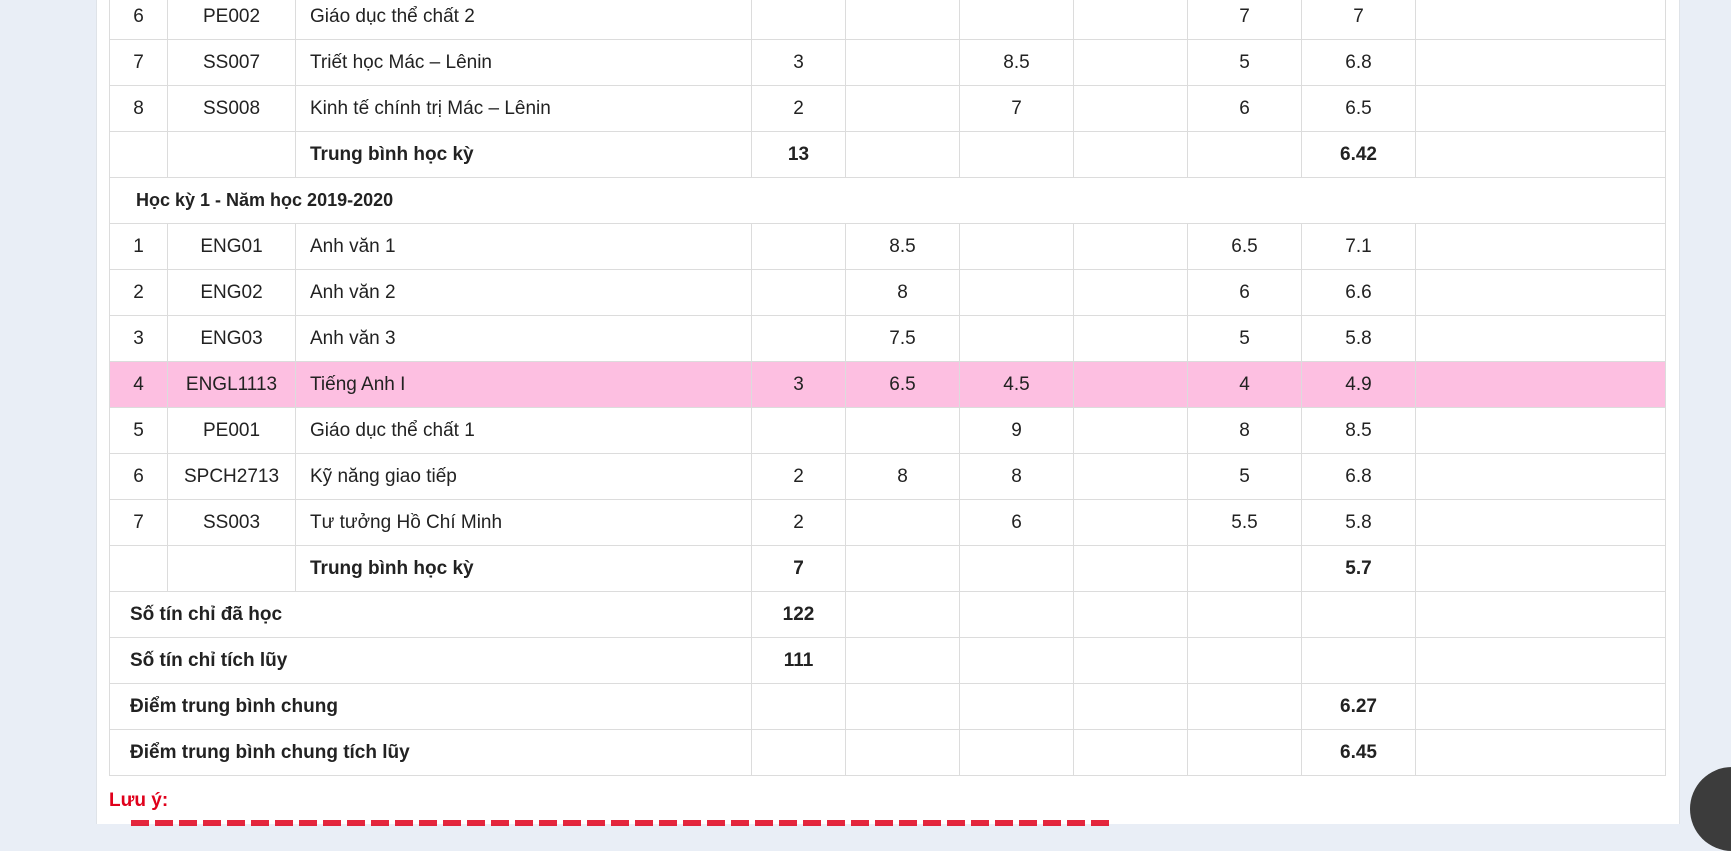 Image resolution: width=1731 pixels, height=851 pixels. I want to click on credits-accumulated-row-label: Số tín chỉ tích lũy, so click(430, 660).